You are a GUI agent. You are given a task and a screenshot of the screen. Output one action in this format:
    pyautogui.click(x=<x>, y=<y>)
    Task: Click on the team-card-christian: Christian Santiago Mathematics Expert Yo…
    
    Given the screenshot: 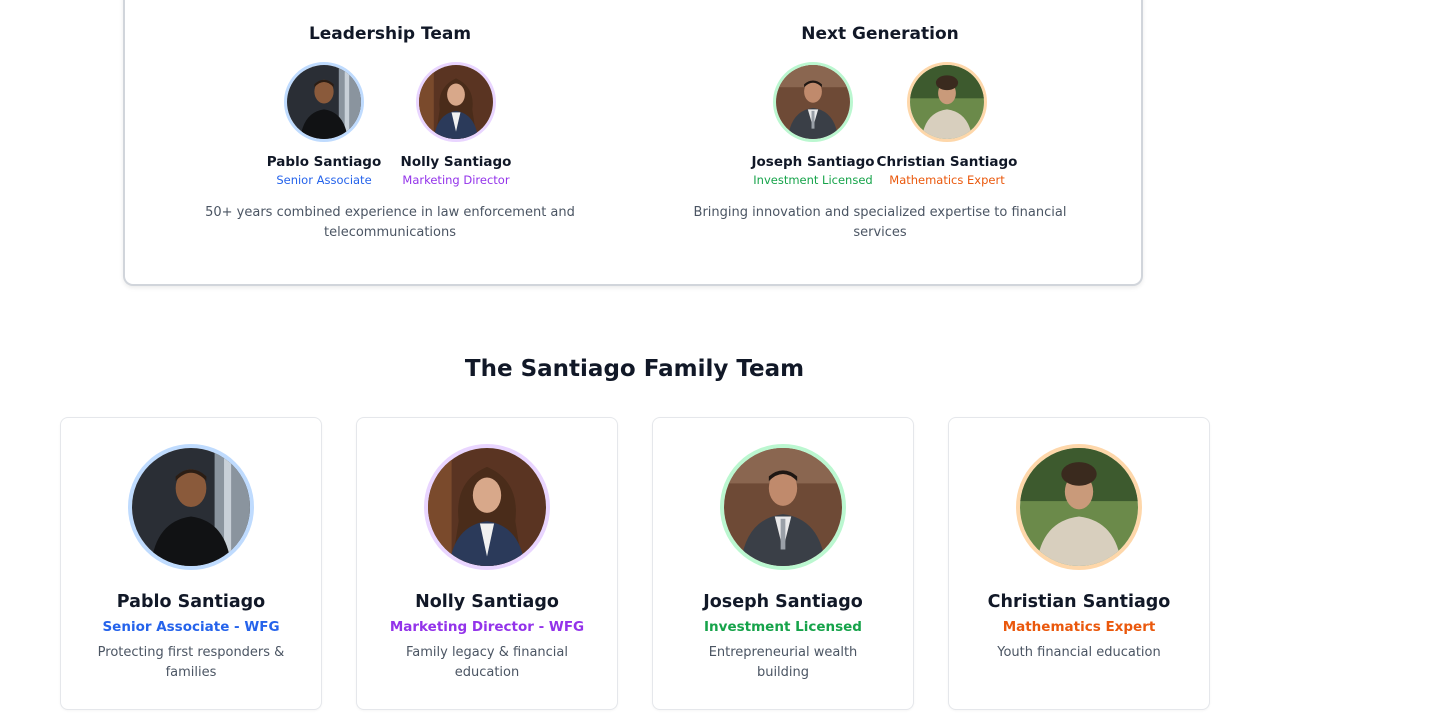 What is the action you would take?
    pyautogui.click(x=1079, y=563)
    